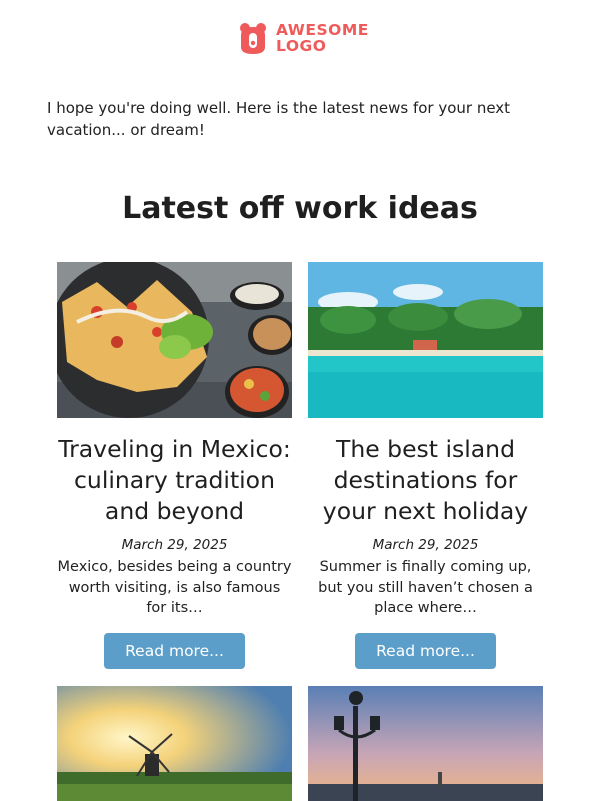  What do you see at coordinates (425, 743) in the screenshot?
I see `venice-lamppost-image` at bounding box center [425, 743].